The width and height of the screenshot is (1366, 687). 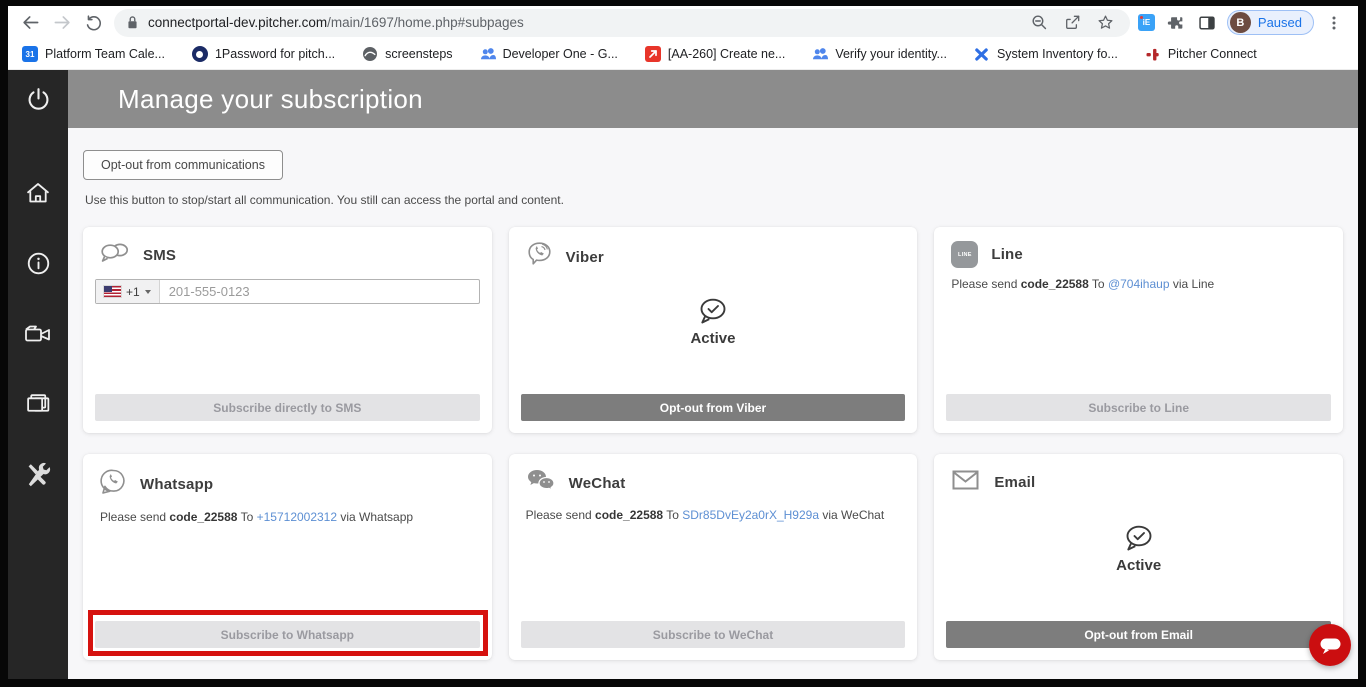 I want to click on page-header: Manage your subscription, so click(x=713, y=99).